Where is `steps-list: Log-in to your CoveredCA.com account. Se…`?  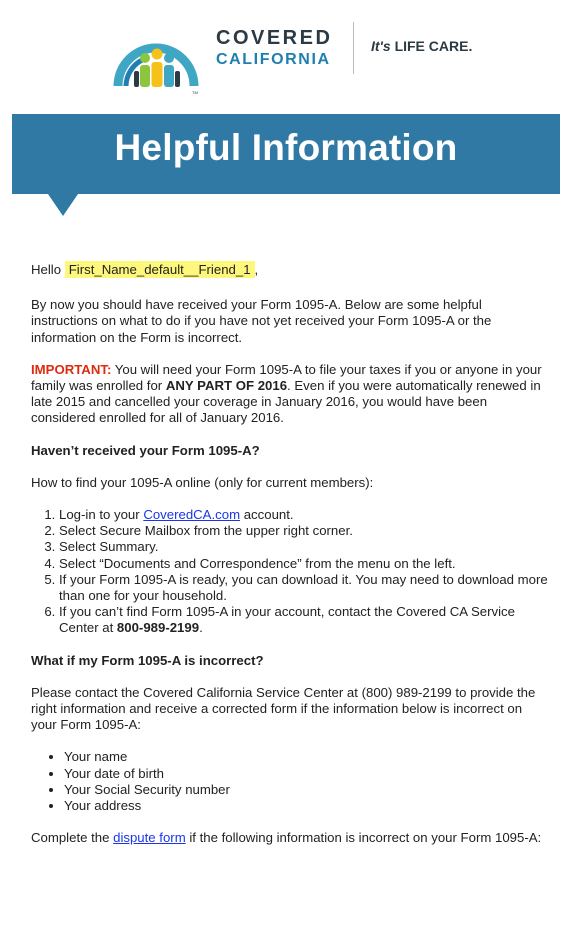 steps-list: Log-in to your CoveredCA.com account. Se… is located at coordinates (291, 572).